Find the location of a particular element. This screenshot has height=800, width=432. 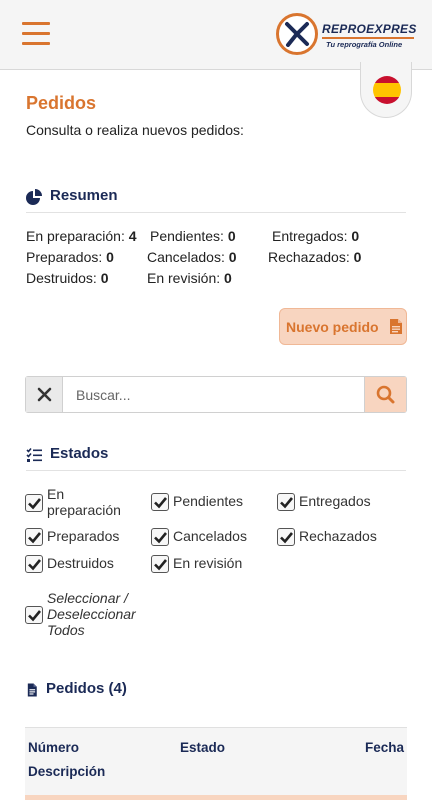

stat-en-revision: En revisión: 0 is located at coordinates (189, 278).